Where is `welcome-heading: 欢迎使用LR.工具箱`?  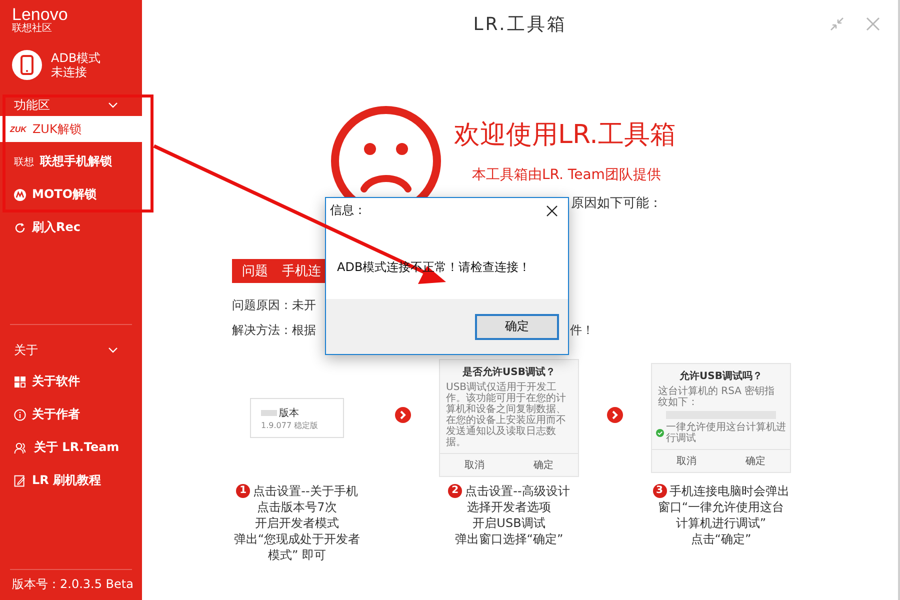 welcome-heading: 欢迎使用LR.工具箱 is located at coordinates (565, 135).